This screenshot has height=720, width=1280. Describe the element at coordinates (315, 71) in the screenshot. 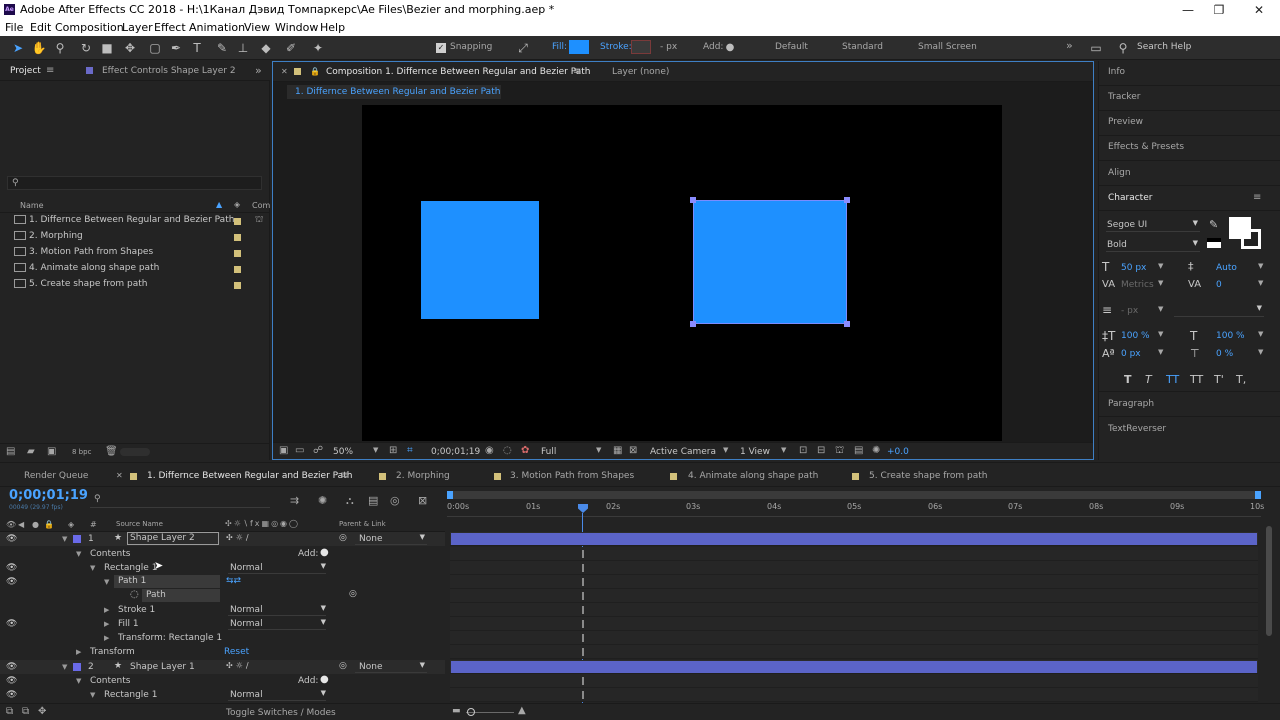

I see `lock-icon: 🔒` at that location.